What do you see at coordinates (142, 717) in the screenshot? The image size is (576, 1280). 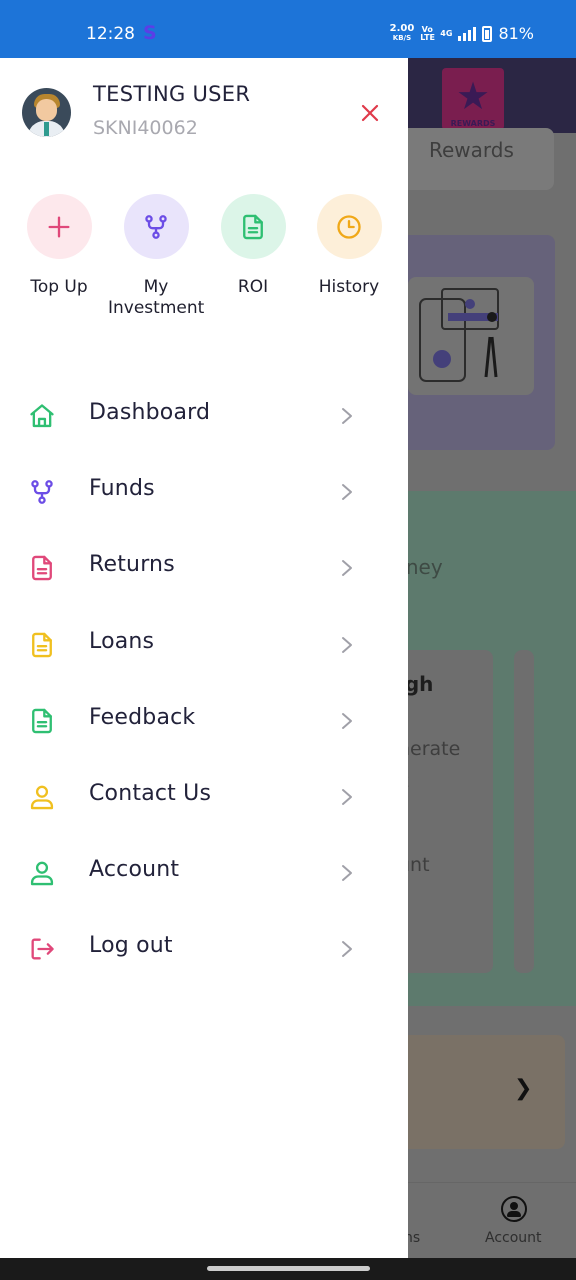 I see `menu-item-label: Feedback` at bounding box center [142, 717].